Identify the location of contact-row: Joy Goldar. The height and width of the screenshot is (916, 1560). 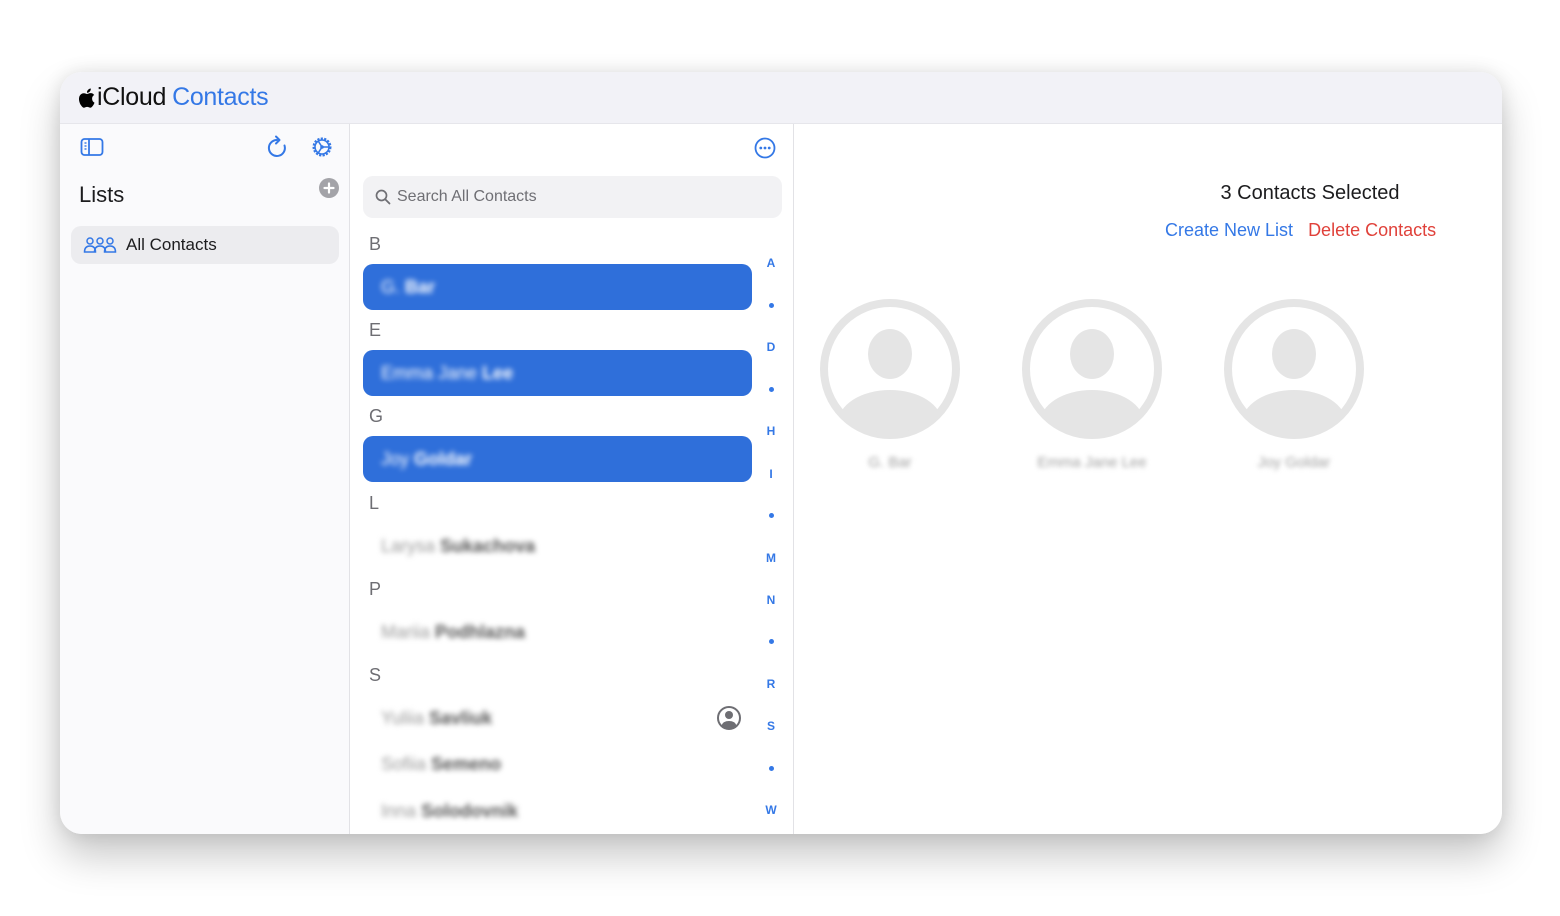
(557, 459).